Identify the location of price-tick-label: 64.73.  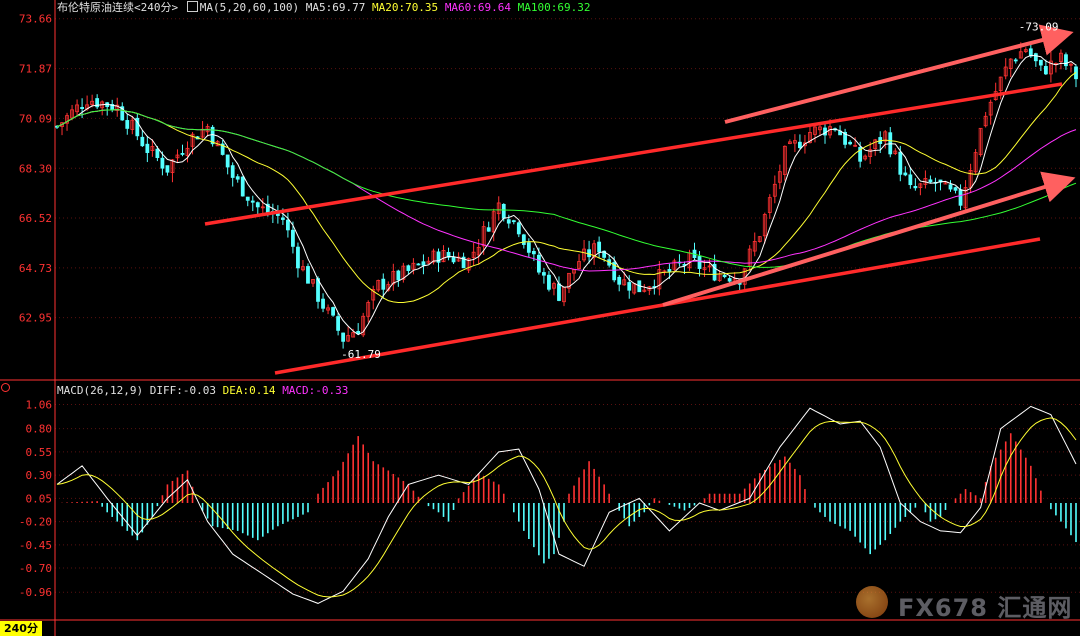
(35, 268).